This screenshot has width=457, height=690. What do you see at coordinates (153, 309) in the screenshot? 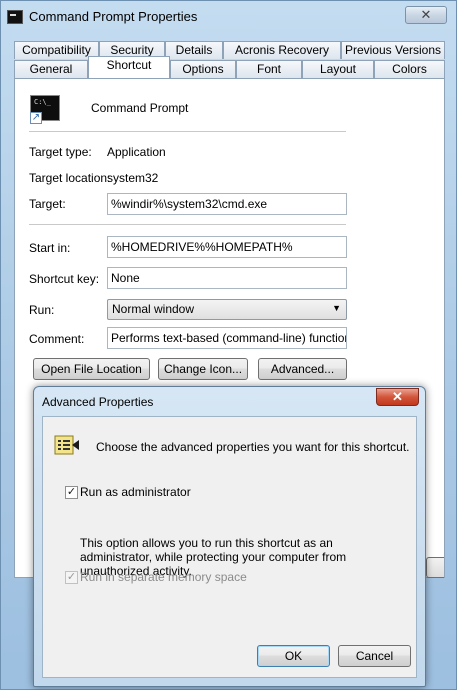
I see `run-select-value: Normal window` at bounding box center [153, 309].